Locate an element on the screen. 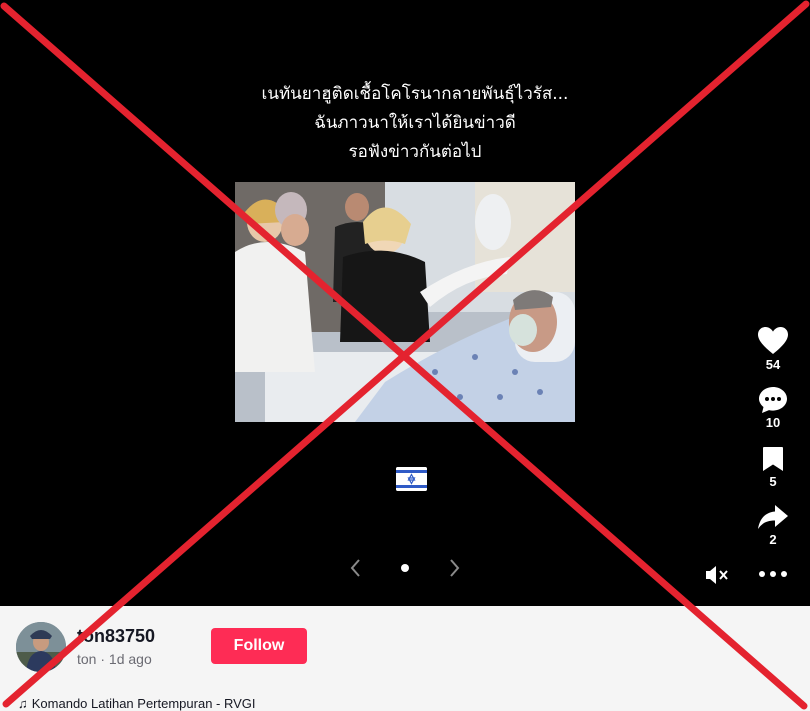  music-track: ♫ Komando Latihan Pertempuran - RVGI is located at coordinates (137, 703).